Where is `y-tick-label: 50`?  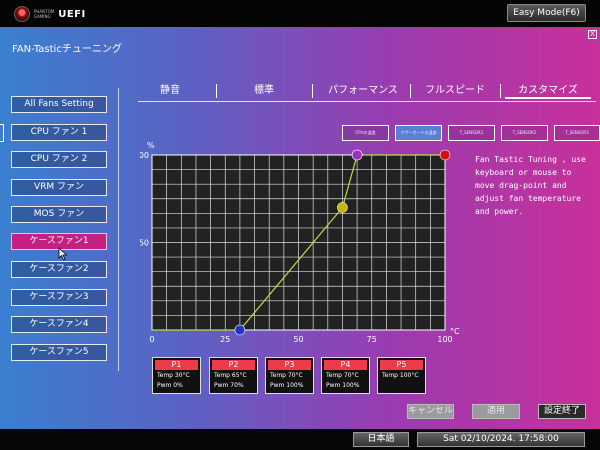 y-tick-label: 50 is located at coordinates (144, 243).